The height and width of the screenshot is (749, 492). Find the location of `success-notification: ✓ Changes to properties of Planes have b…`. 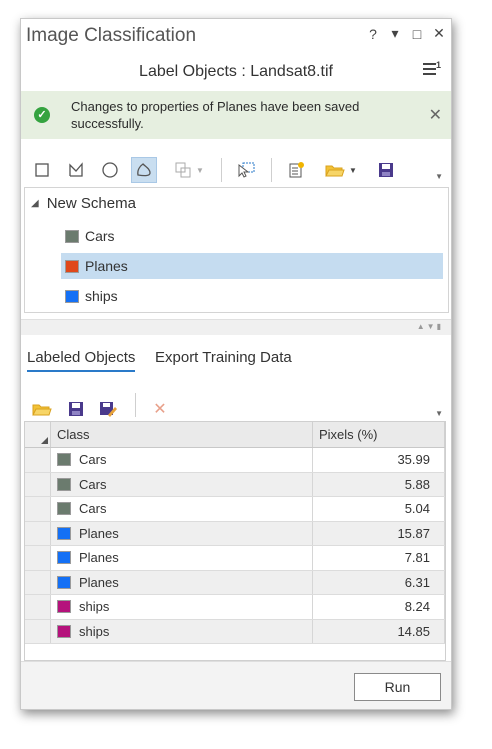

success-notification: ✓ Changes to properties of Planes have b… is located at coordinates (236, 115).